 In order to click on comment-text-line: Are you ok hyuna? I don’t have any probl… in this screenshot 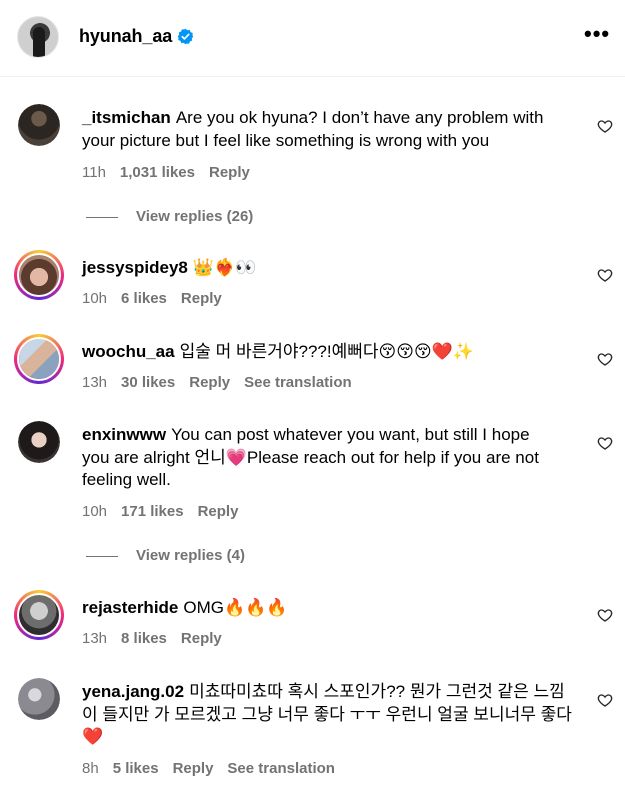, I will do `click(359, 117)`.